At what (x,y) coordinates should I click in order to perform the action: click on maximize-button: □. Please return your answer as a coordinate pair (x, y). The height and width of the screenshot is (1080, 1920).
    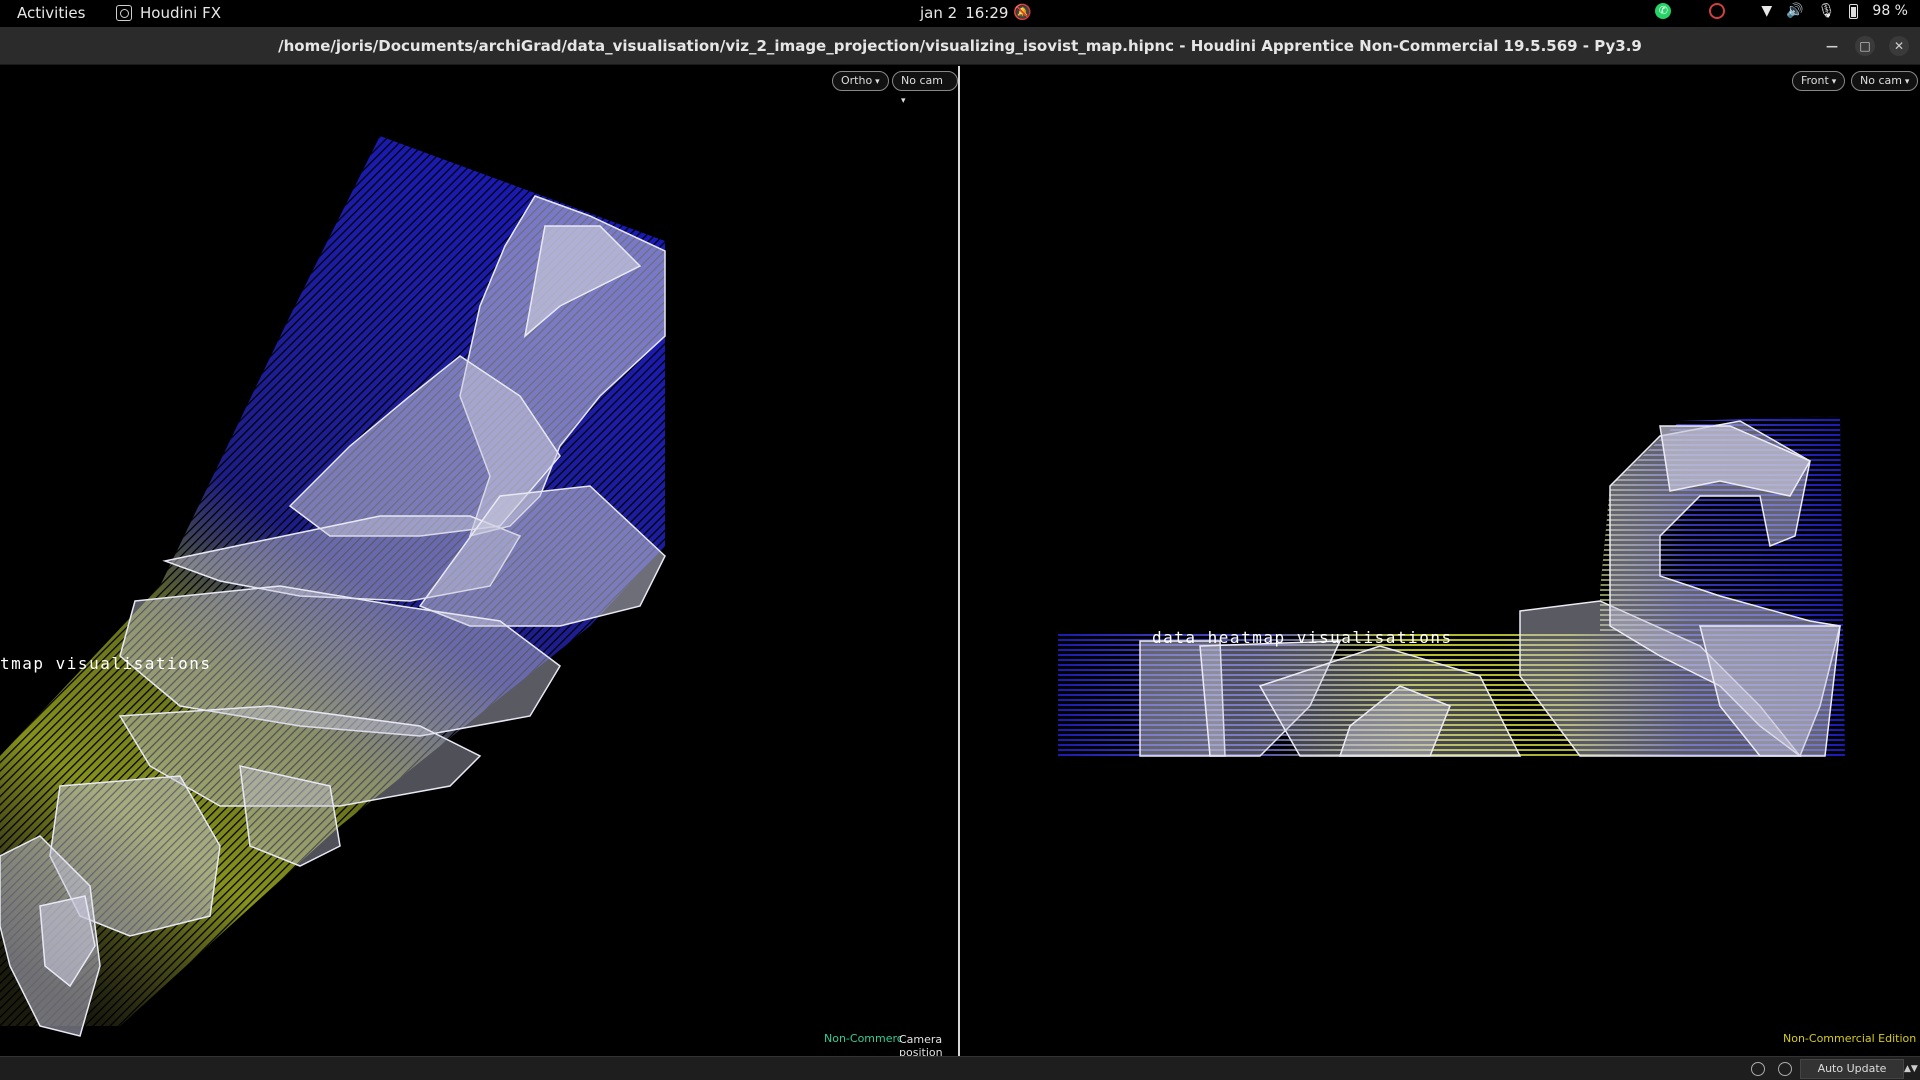
    Looking at the image, I should click on (1865, 46).